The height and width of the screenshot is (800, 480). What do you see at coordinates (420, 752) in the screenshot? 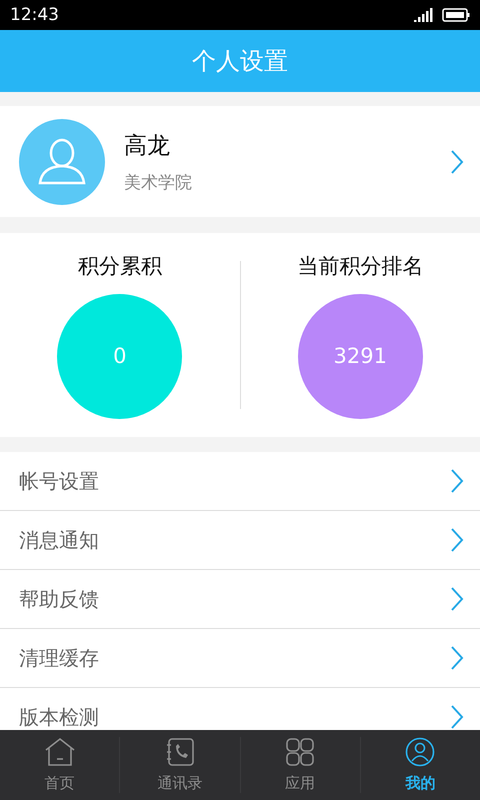
I see `user-icon` at bounding box center [420, 752].